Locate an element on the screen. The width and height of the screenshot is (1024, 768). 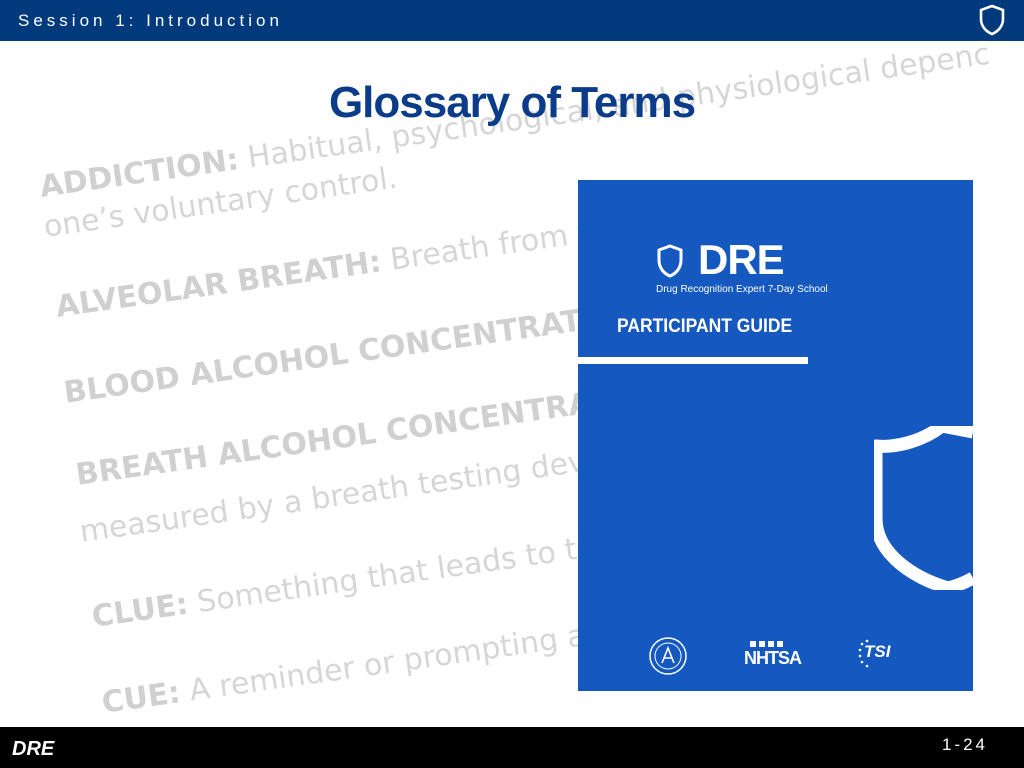
footer-bar: DRE 1-24 is located at coordinates (512, 747).